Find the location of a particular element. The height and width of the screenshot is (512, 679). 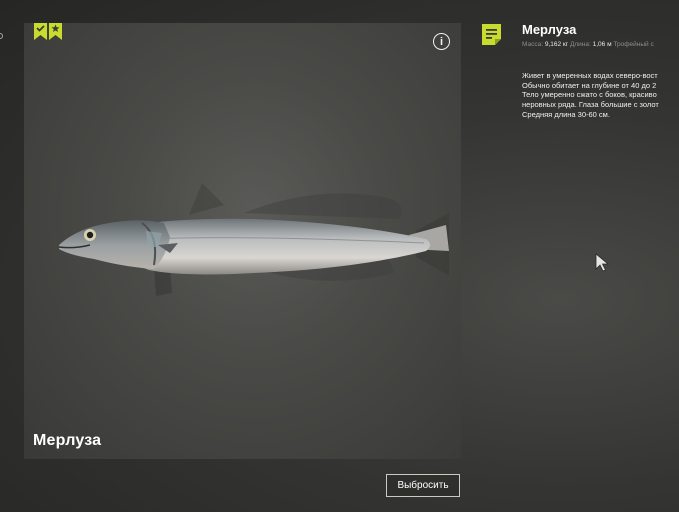

note-icon is located at coordinates (491, 34).